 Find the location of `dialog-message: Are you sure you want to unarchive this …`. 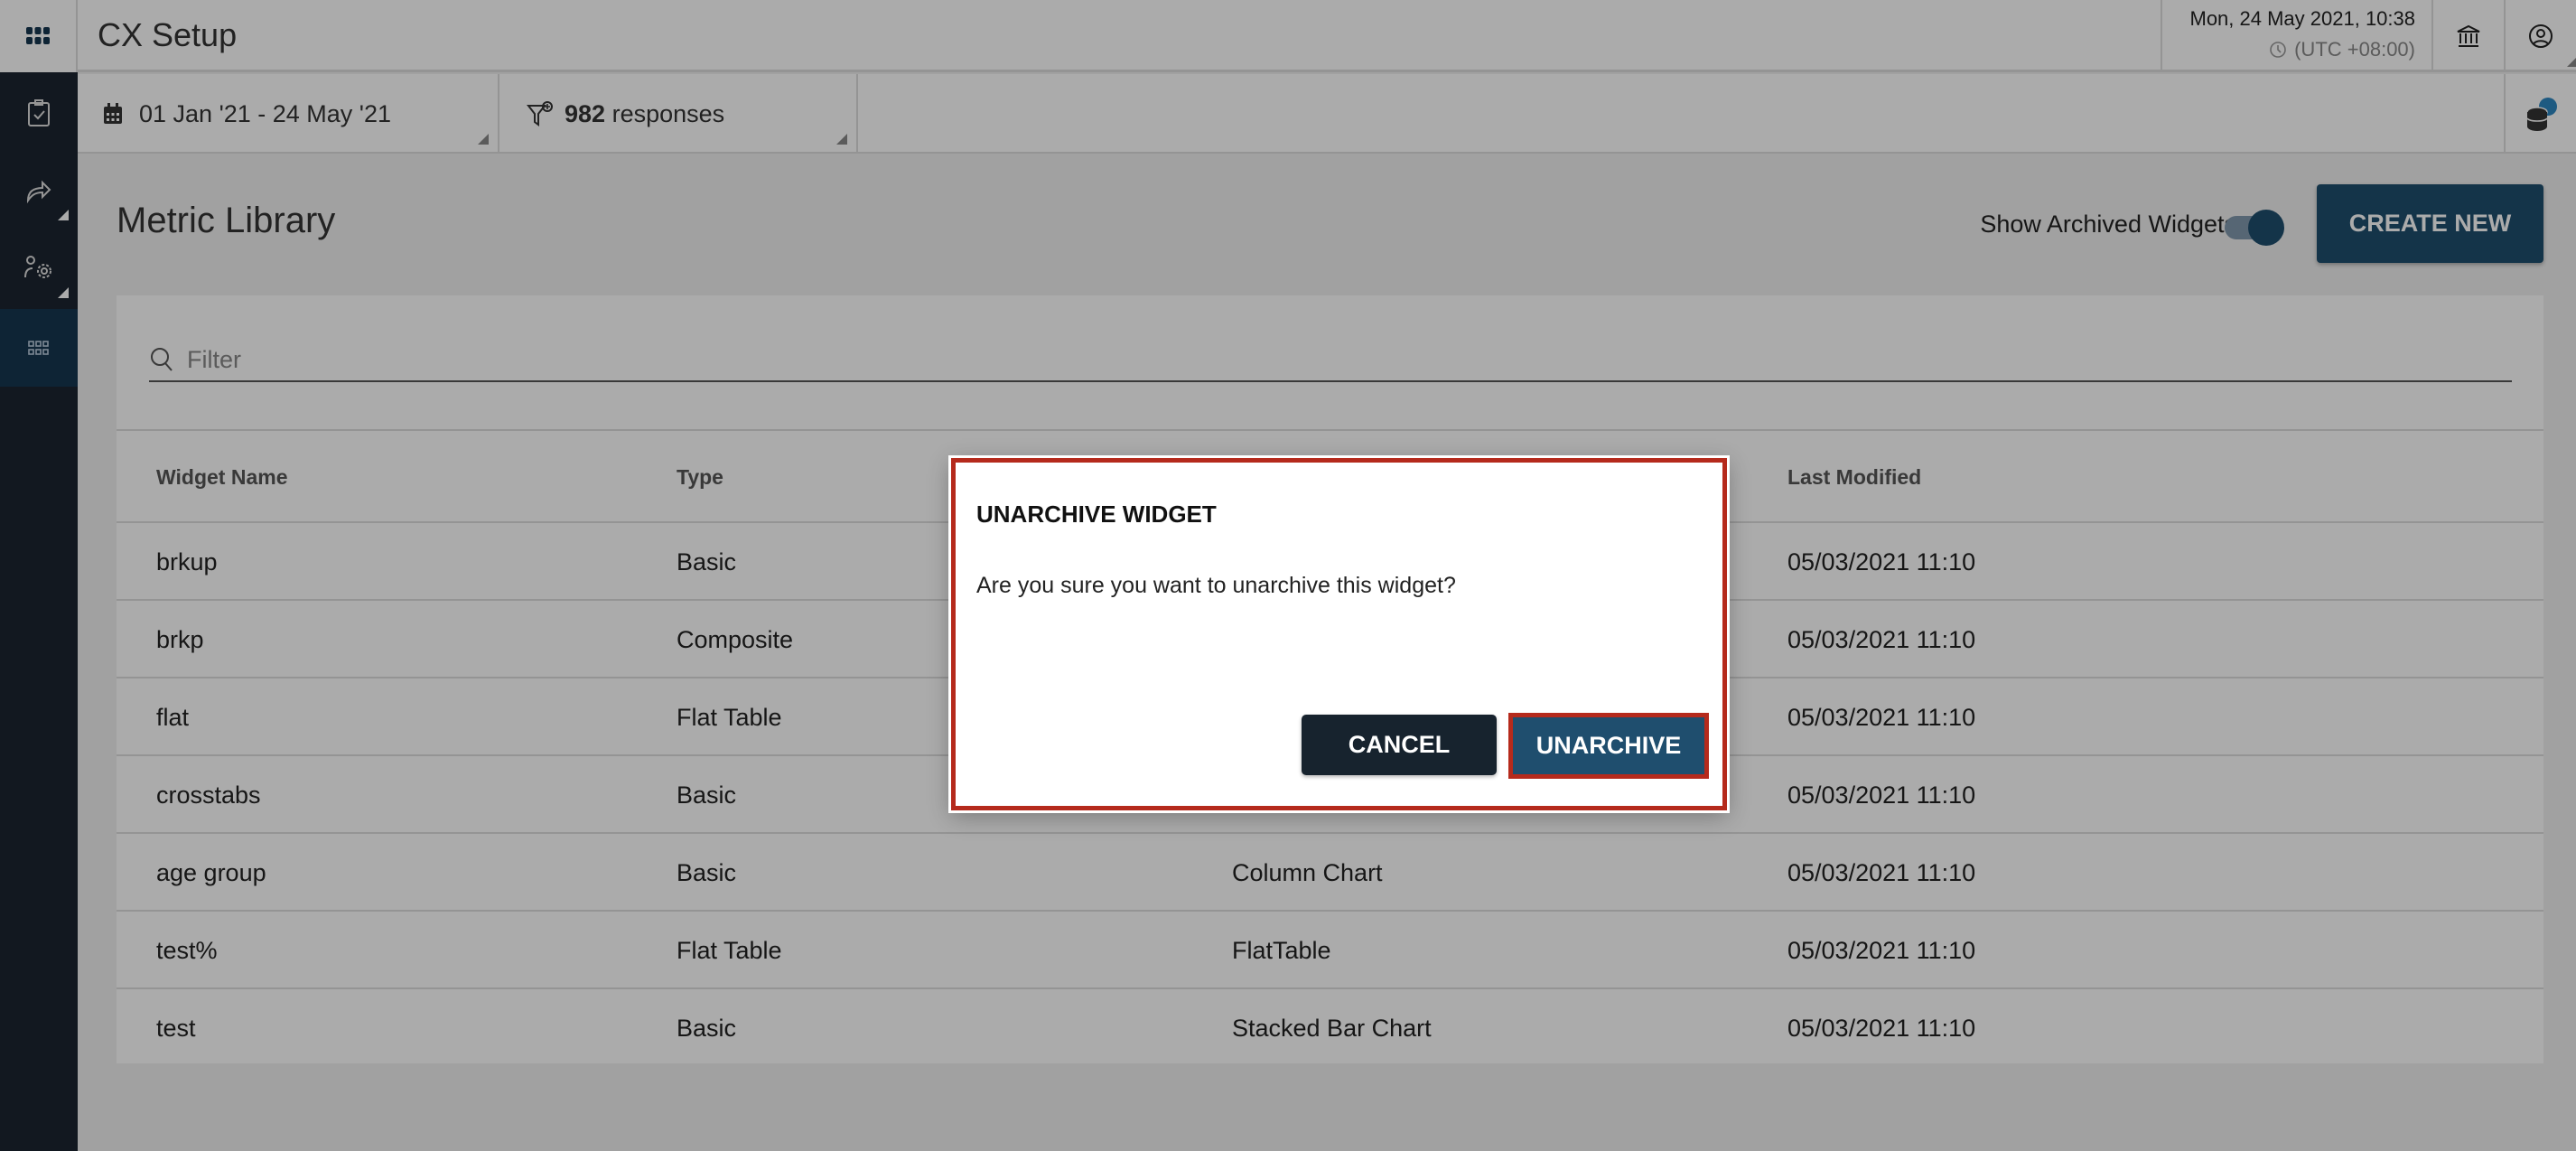

dialog-message: Are you sure you want to unarchive this … is located at coordinates (1216, 585).